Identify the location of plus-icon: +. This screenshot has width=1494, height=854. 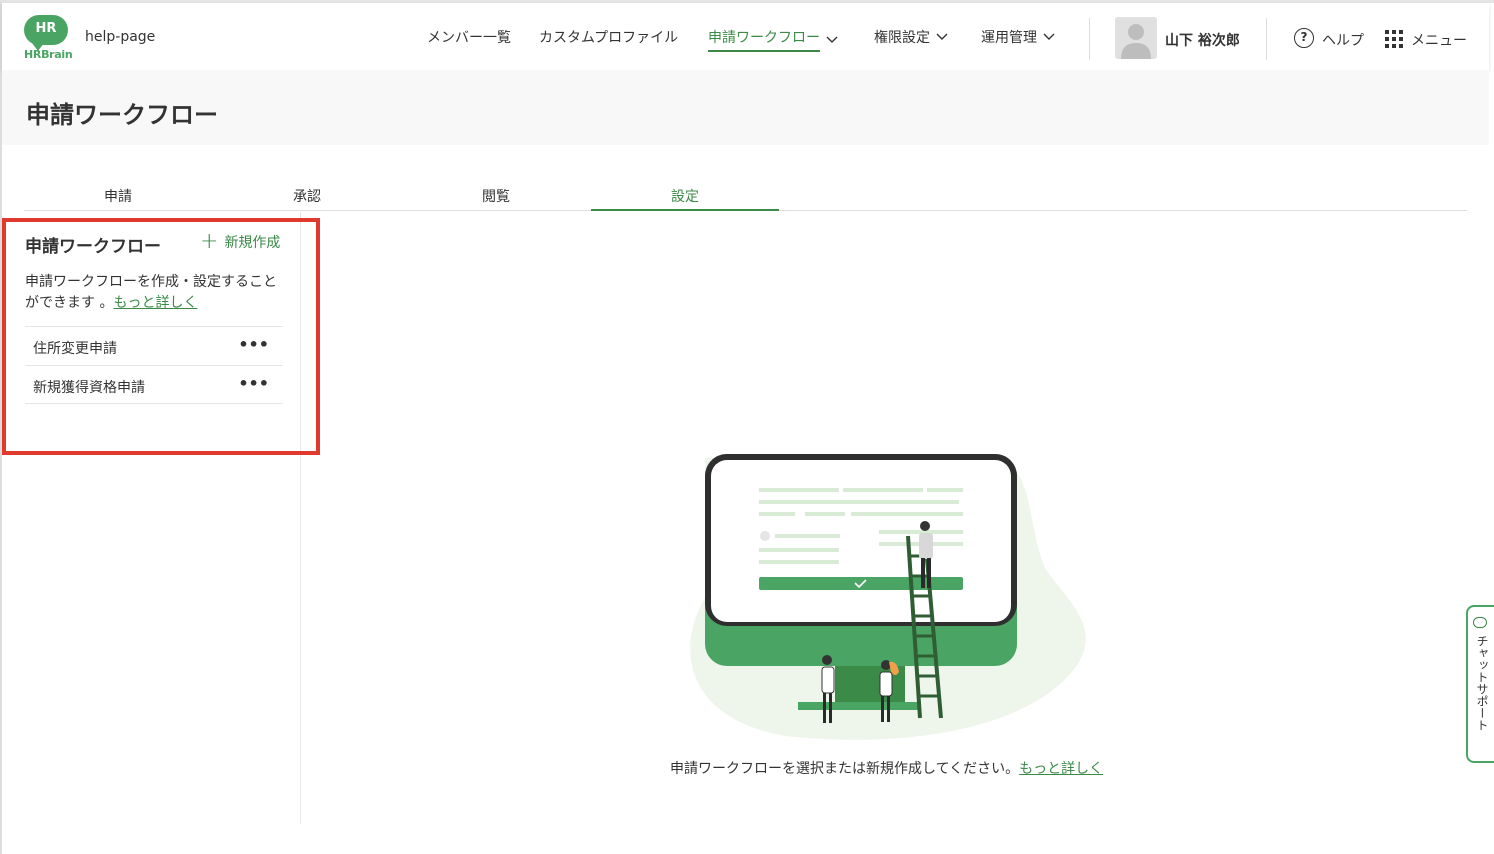
(209, 241).